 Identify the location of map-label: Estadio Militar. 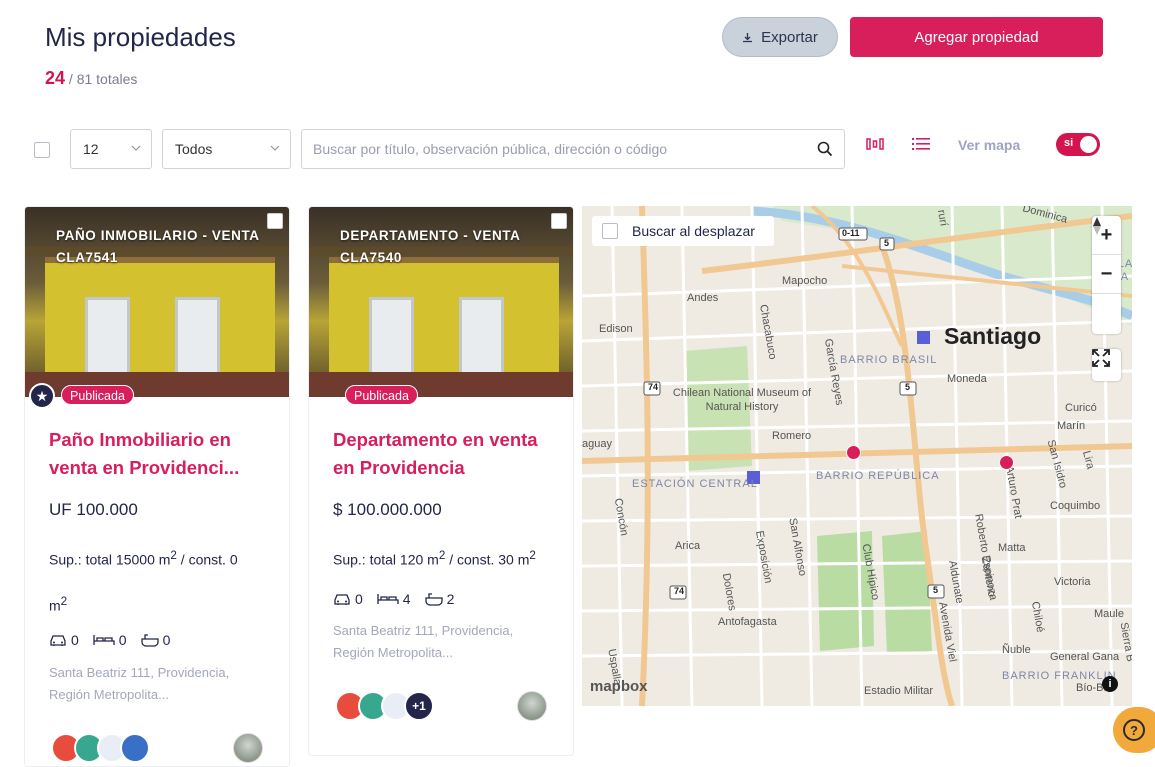
(899, 691).